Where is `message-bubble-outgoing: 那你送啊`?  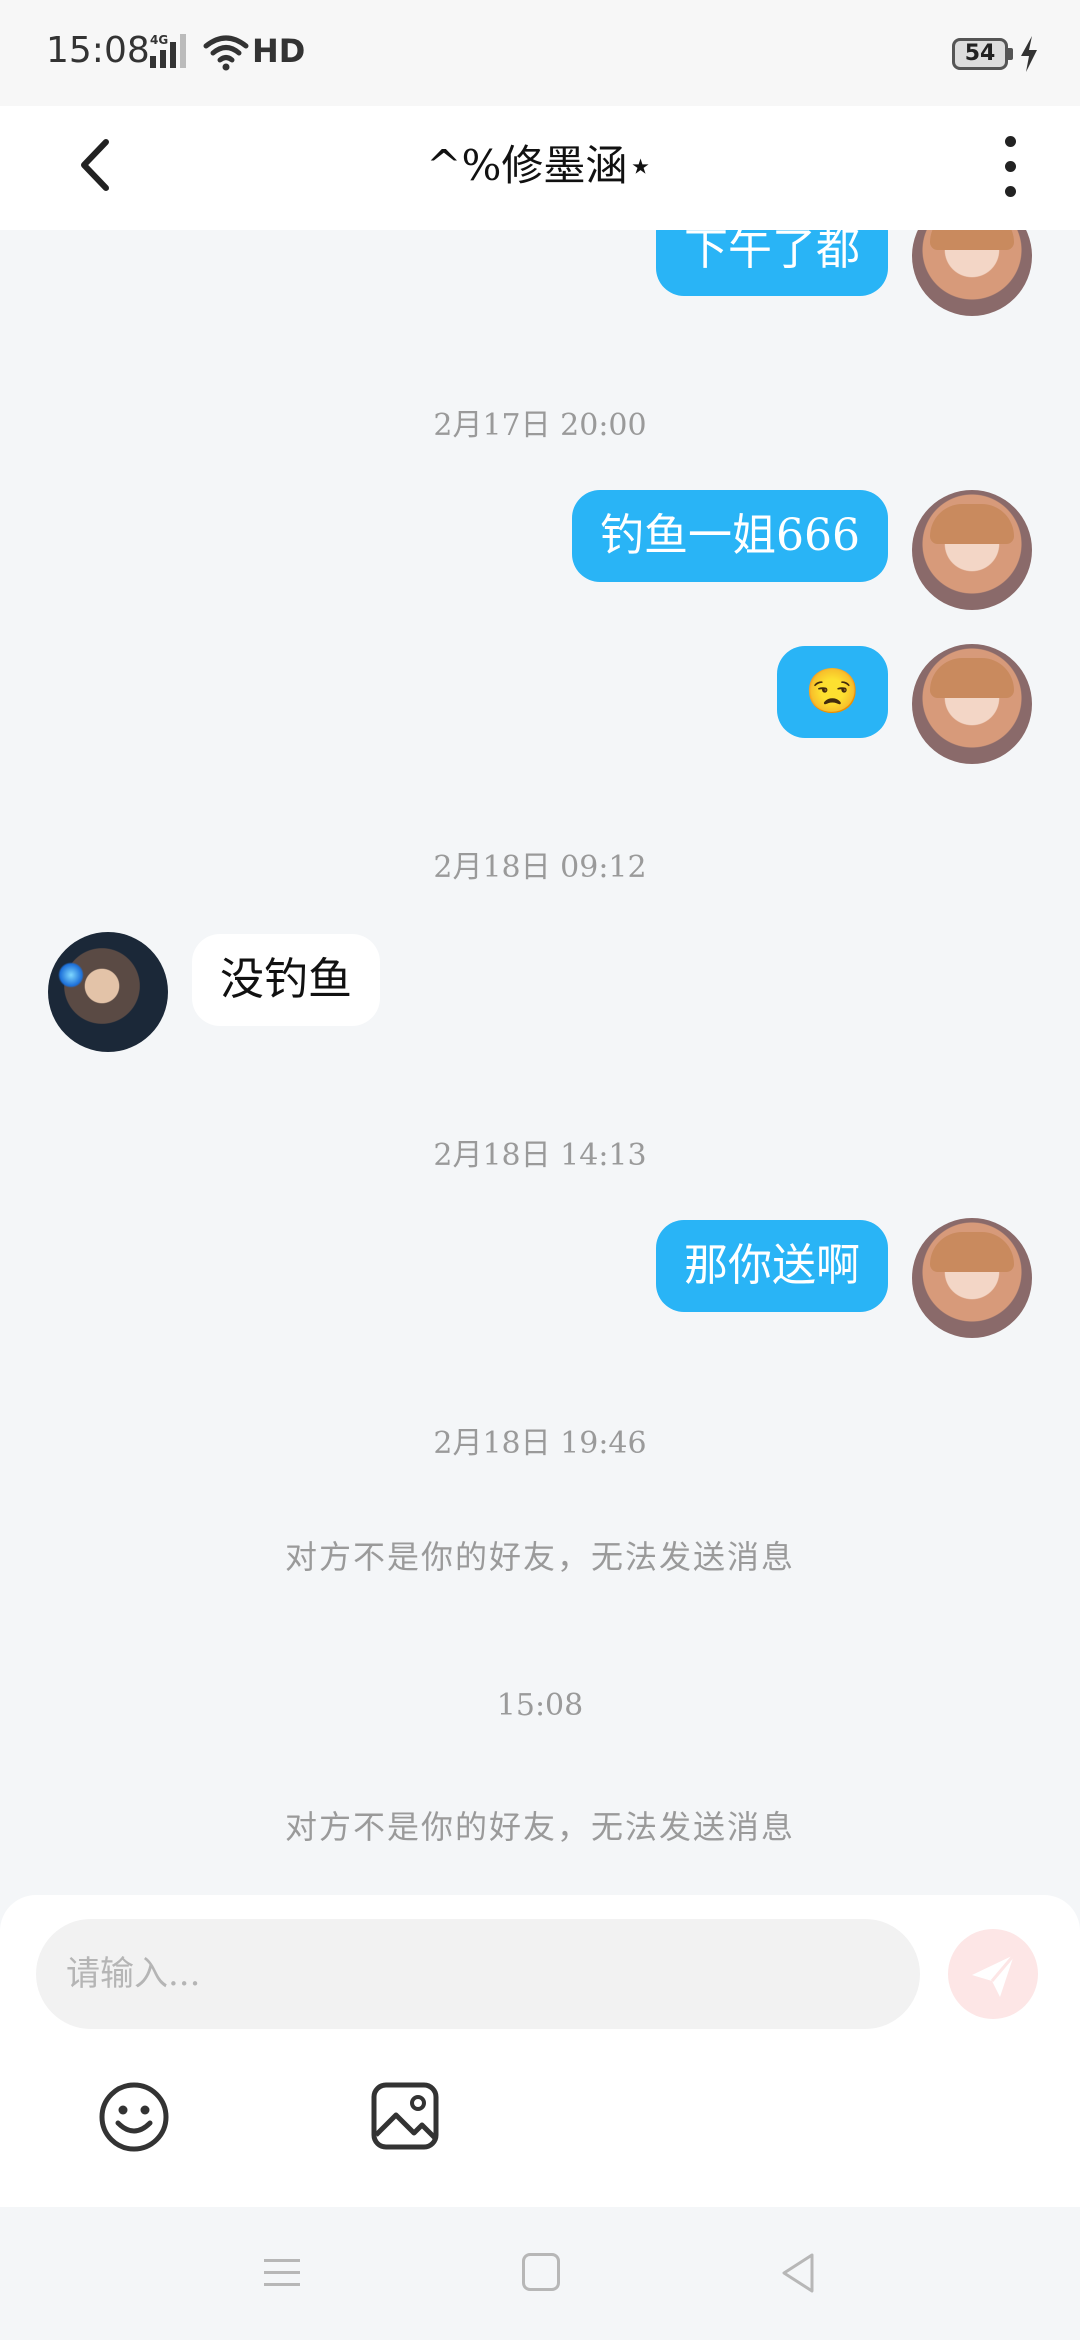 message-bubble-outgoing: 那你送啊 is located at coordinates (772, 1266).